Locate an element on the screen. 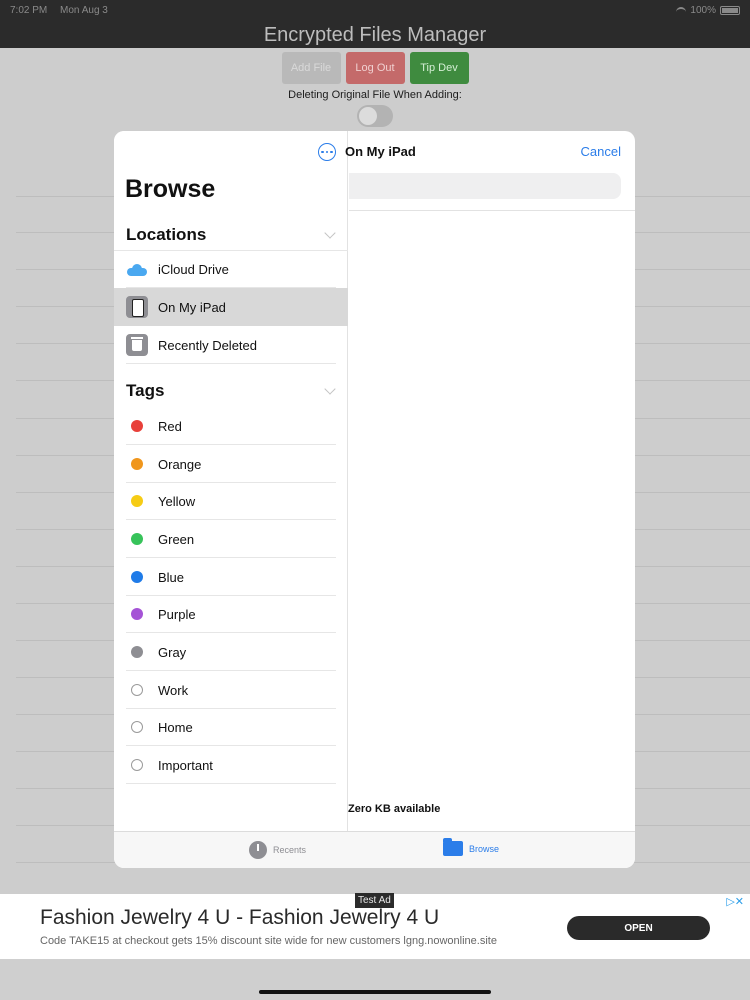 Image resolution: width=750 pixels, height=1000 pixels. tag-label: Blue is located at coordinates (171, 577).